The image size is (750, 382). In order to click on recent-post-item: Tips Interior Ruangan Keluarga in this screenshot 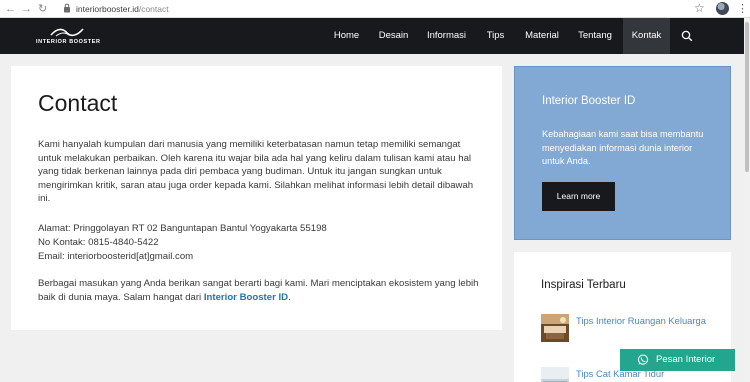, I will do `click(628, 328)`.